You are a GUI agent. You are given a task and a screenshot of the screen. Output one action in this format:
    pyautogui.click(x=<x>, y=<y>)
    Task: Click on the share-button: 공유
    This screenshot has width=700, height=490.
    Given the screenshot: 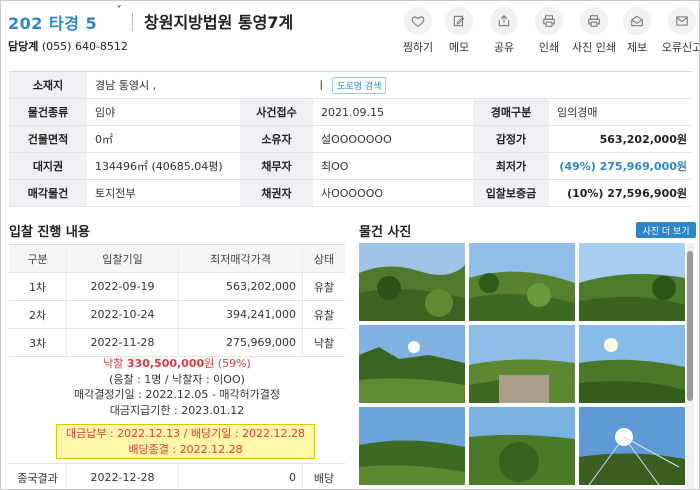 What is the action you would take?
    pyautogui.click(x=504, y=31)
    